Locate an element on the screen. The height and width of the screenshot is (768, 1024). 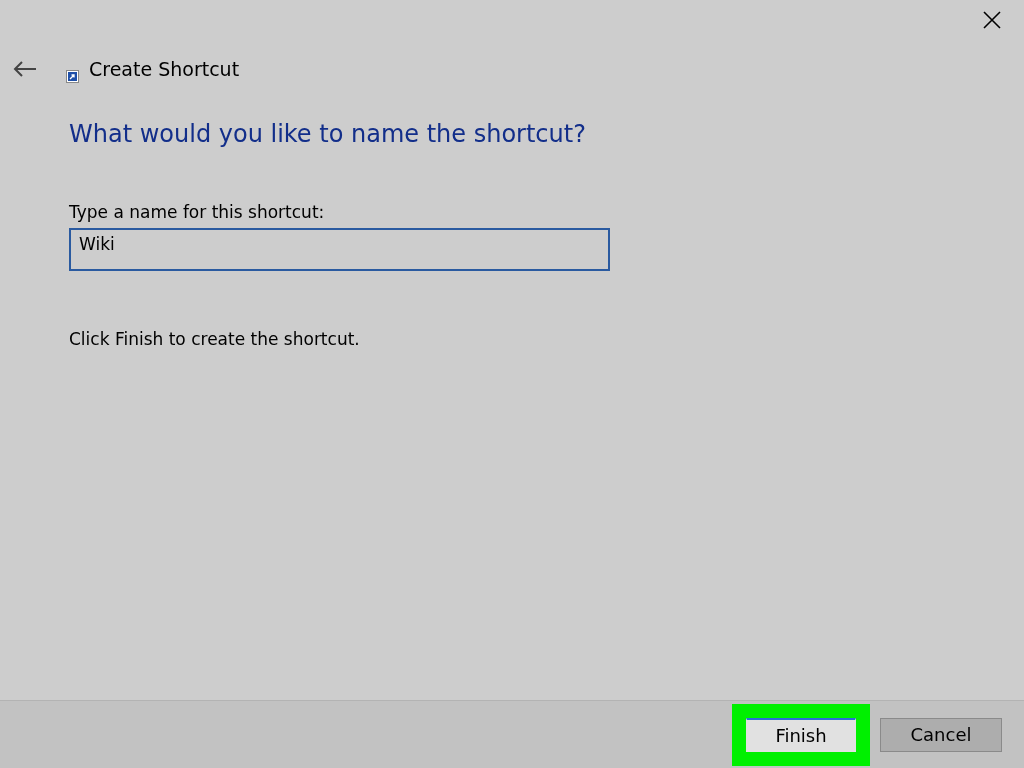
shortcut-icon is located at coordinates (72, 76).